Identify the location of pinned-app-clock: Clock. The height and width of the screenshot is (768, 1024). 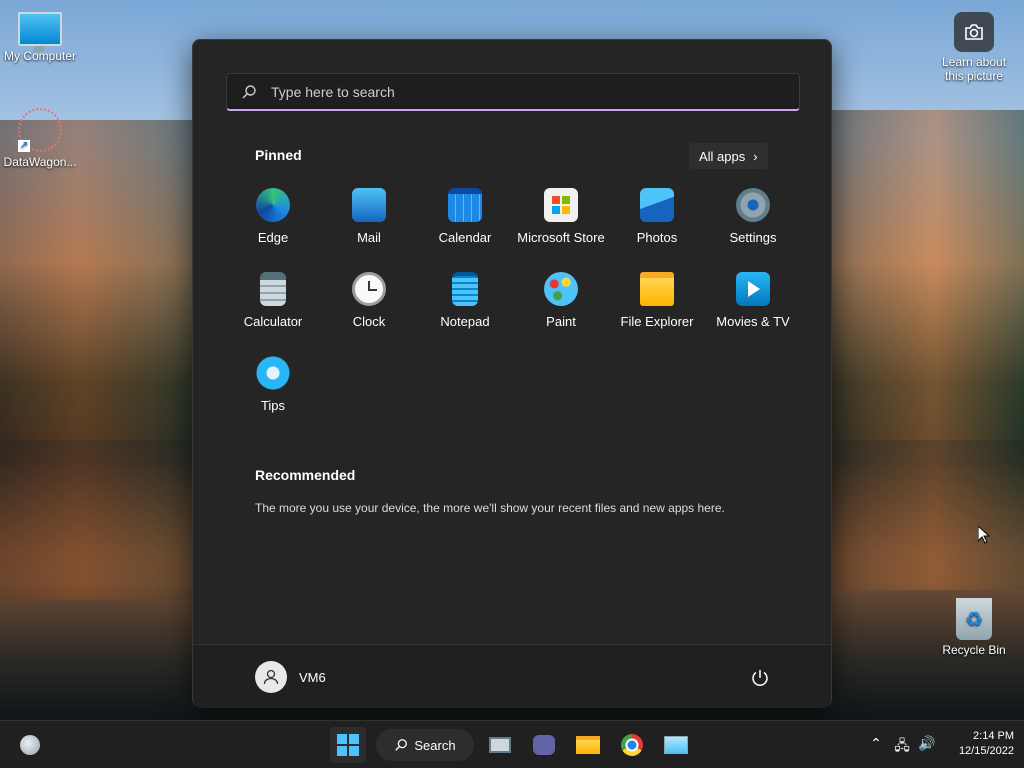
(369, 300).